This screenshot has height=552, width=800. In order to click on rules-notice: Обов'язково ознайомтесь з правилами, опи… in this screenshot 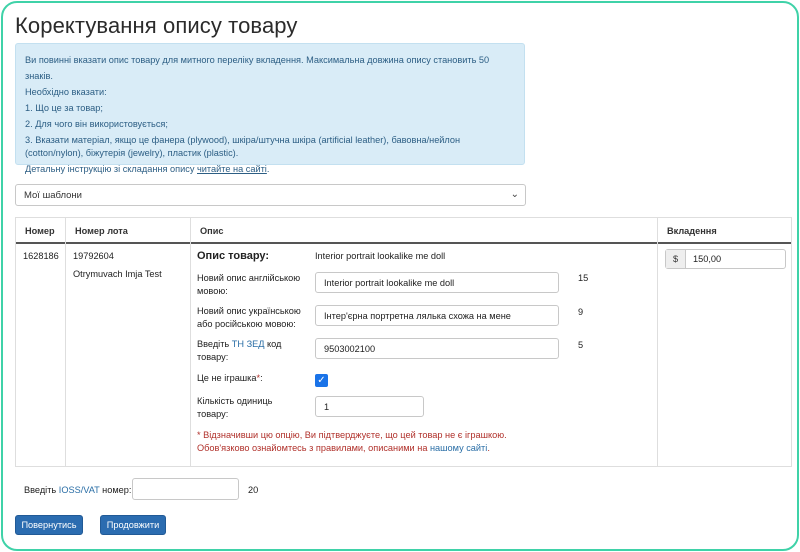, I will do `click(343, 448)`.